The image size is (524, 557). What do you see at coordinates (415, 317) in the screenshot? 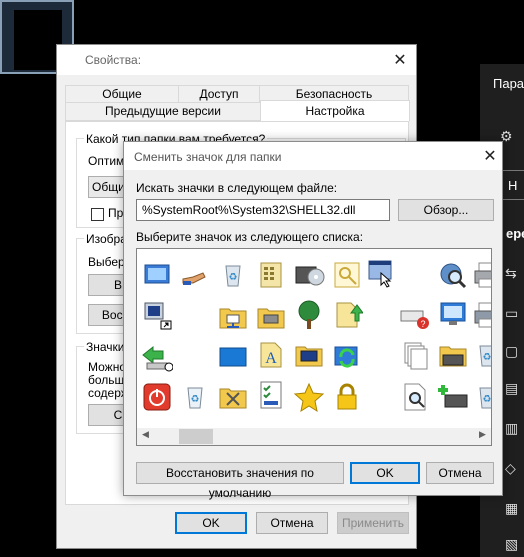
I see `network-error-printer-icon: ?` at bounding box center [415, 317].